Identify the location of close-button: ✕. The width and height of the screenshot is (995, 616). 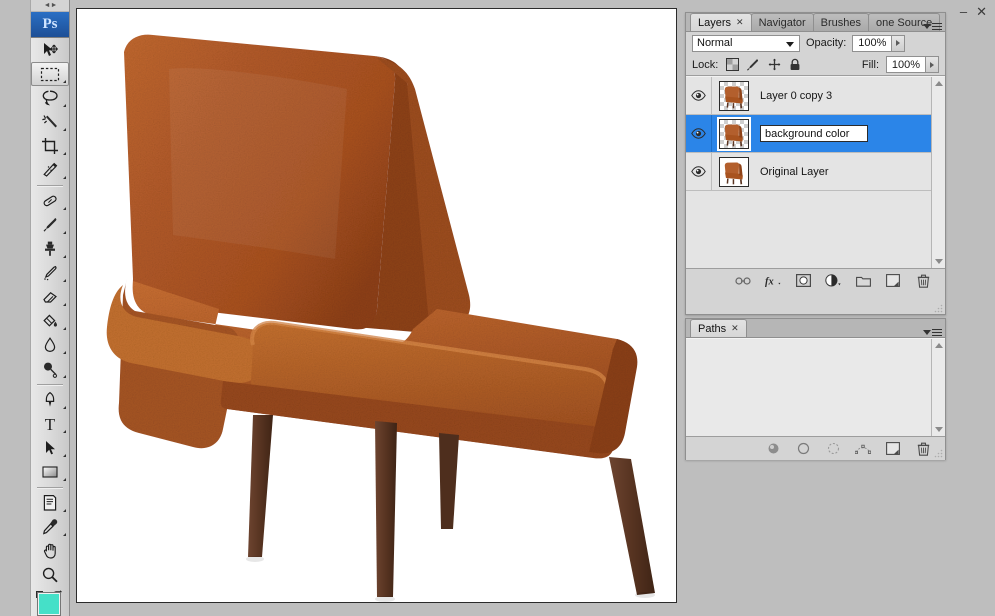
(981, 11).